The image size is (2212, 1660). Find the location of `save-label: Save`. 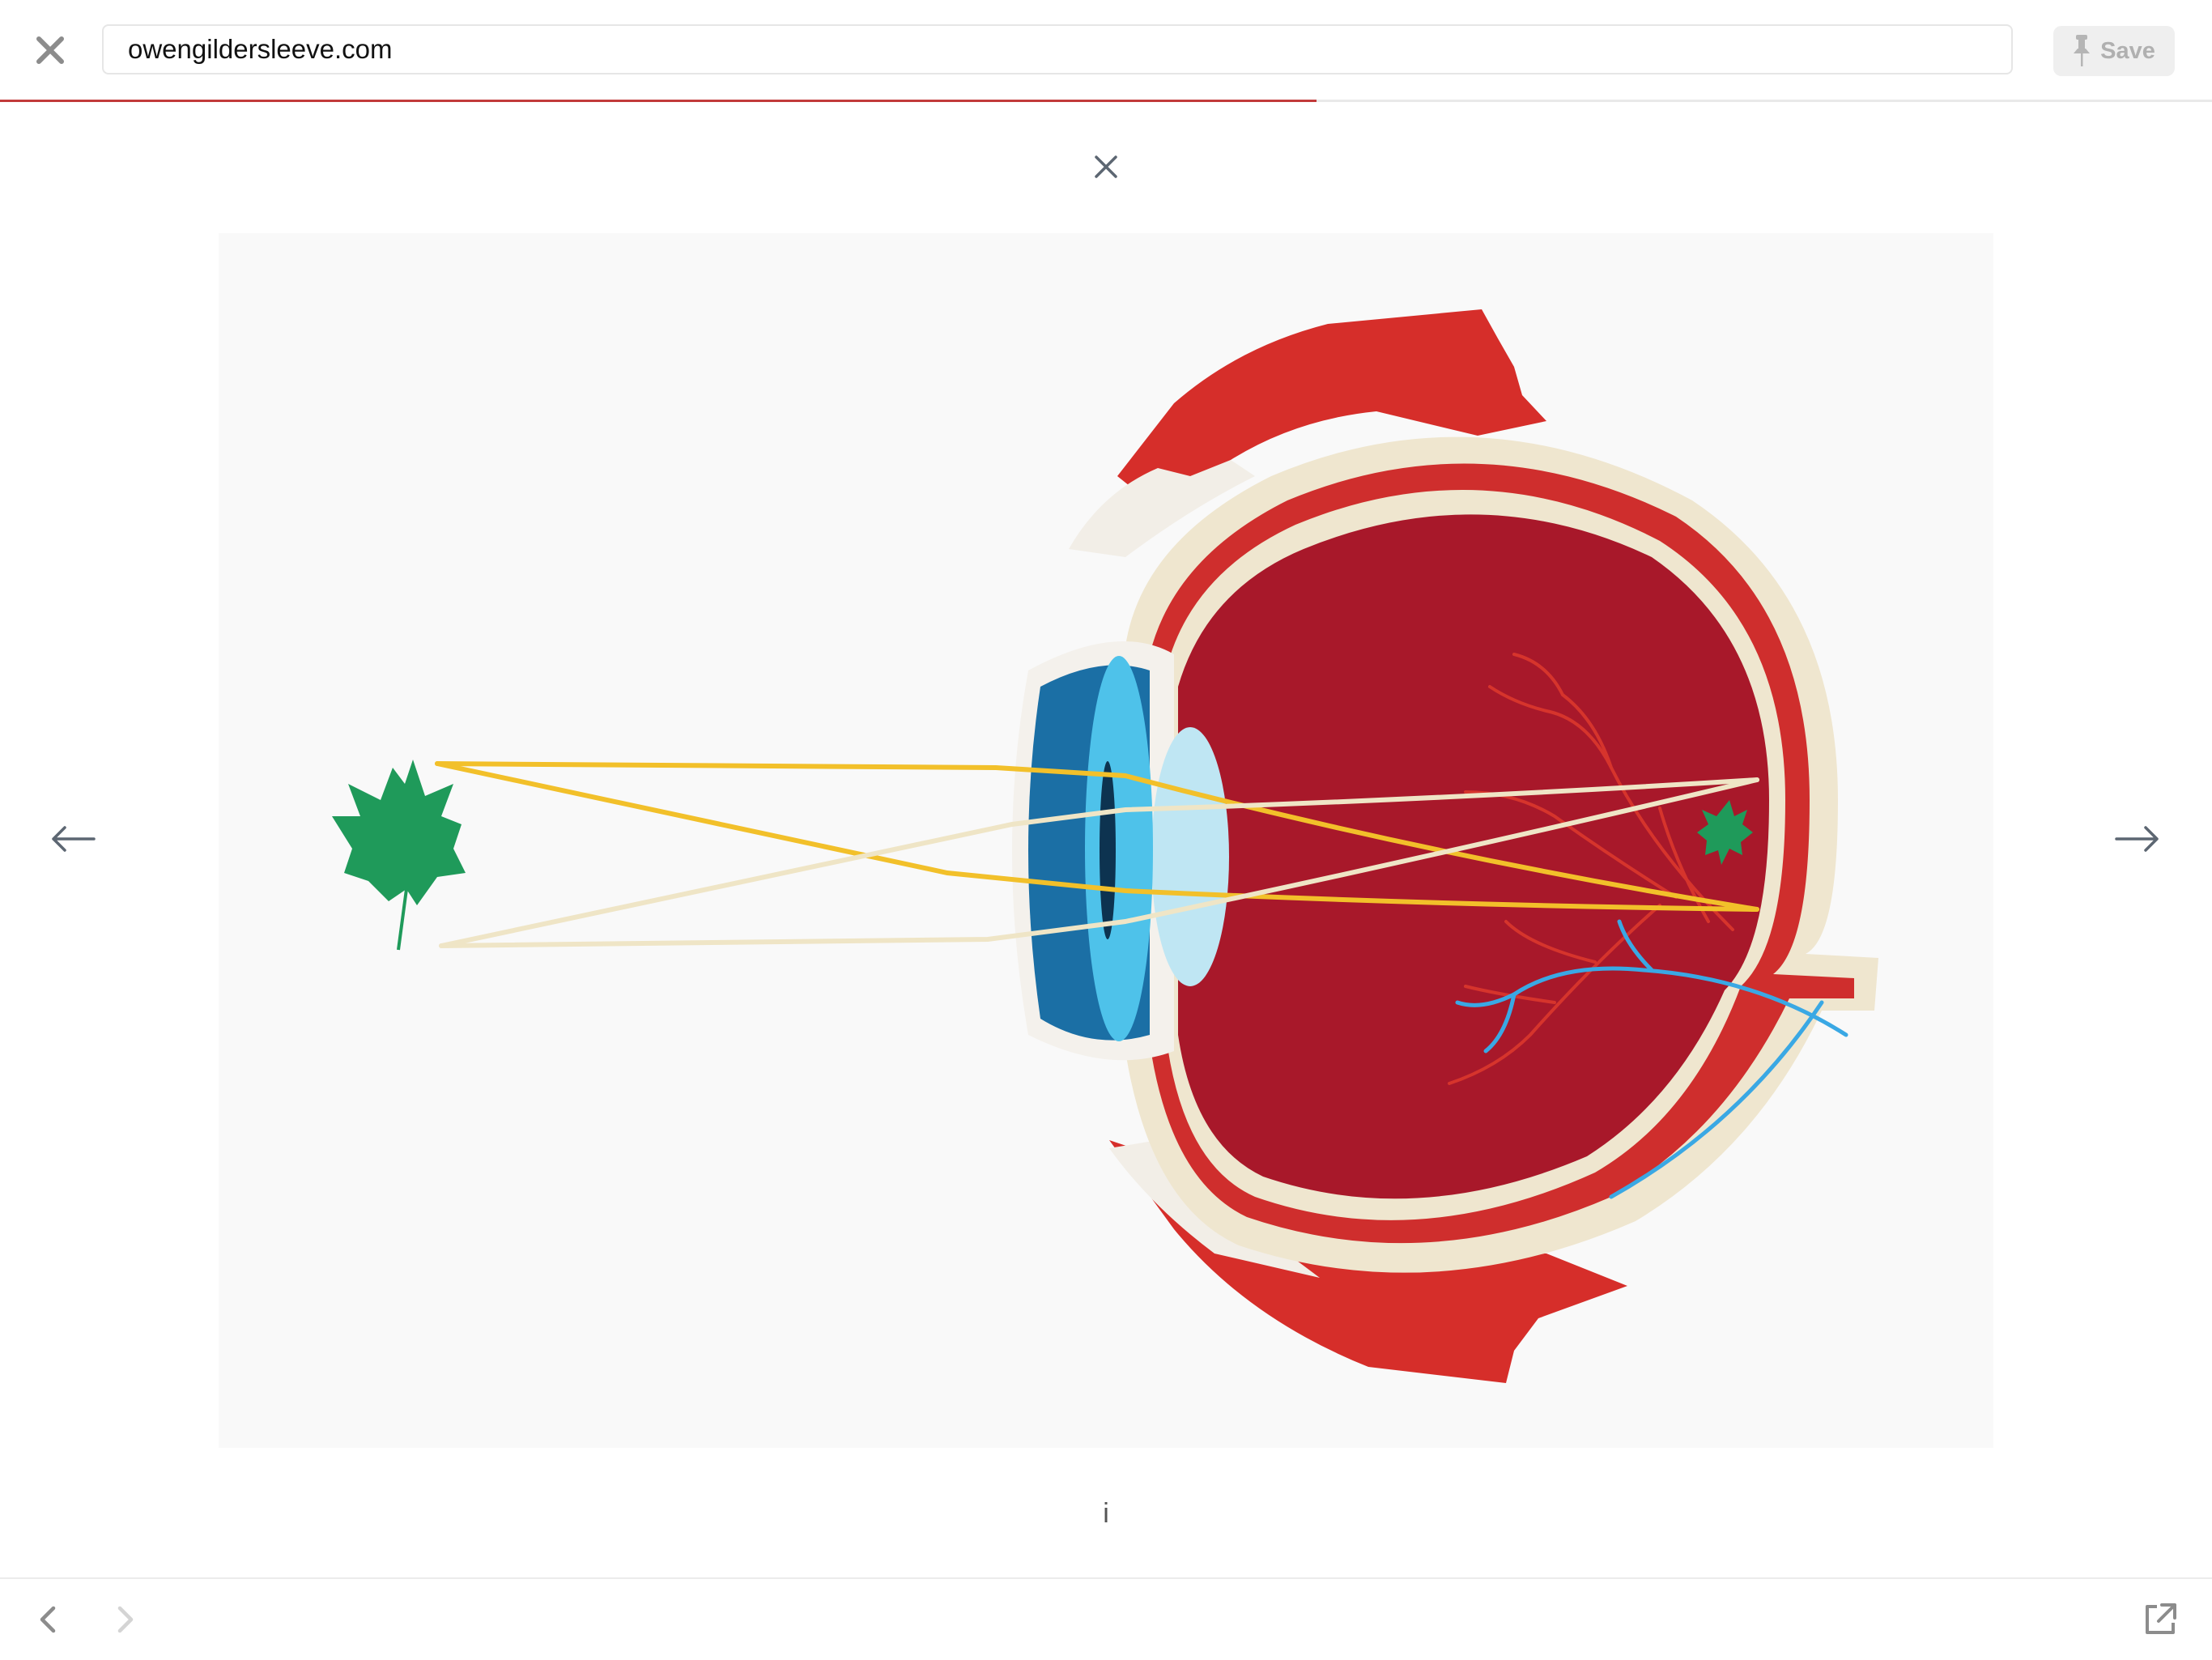

save-label: Save is located at coordinates (2128, 51).